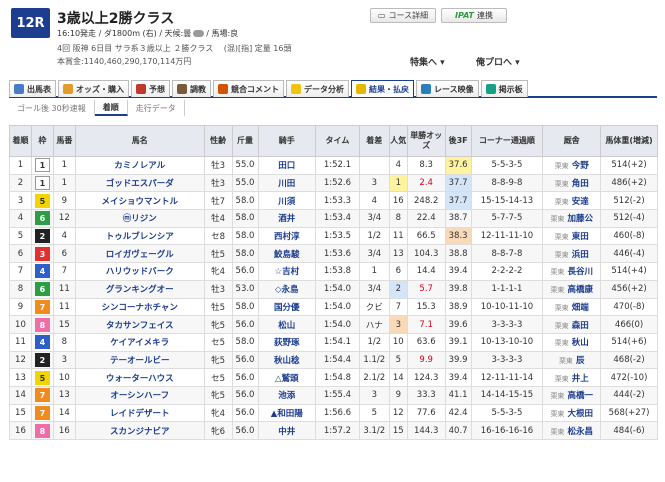  I want to click on corner-cell: 5-7-7-5, so click(507, 218).